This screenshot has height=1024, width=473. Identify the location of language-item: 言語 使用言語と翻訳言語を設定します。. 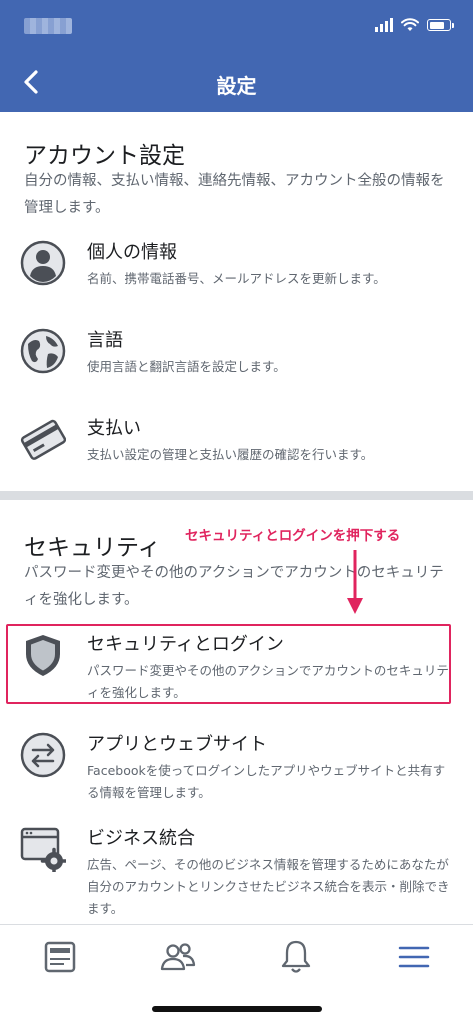
(236, 362).